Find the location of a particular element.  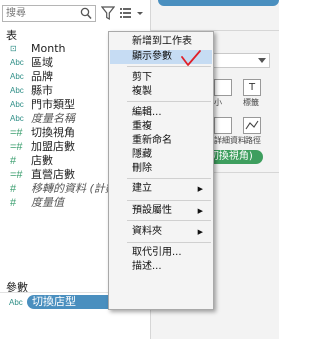

menu-item: 資料夾 ▶ is located at coordinates (161, 232).